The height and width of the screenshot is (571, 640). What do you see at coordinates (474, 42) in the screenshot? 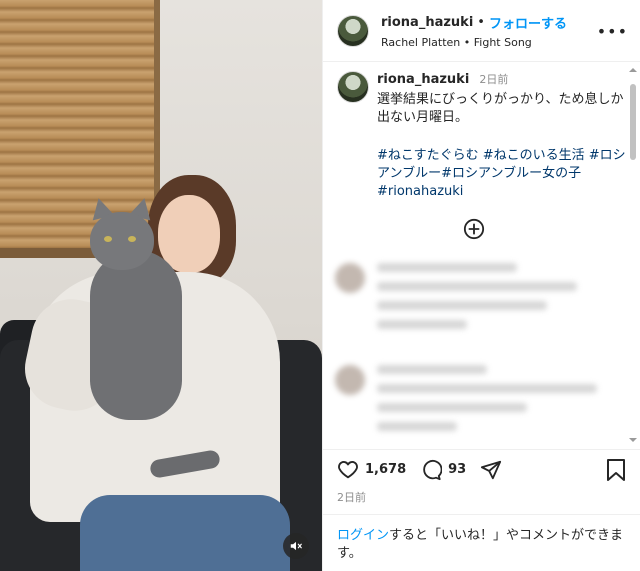
I see `audio-label: Rachel Platten • Fight Song` at bounding box center [474, 42].